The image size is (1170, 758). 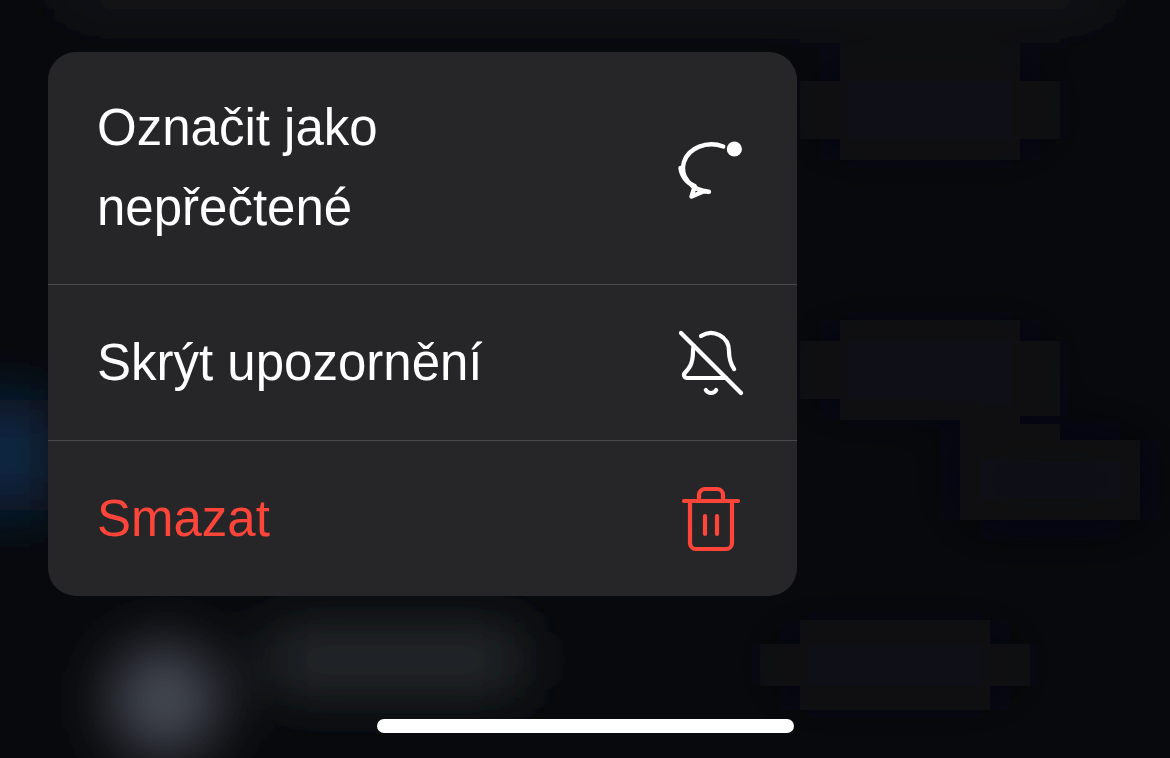 I want to click on menu-item: Smazat, so click(x=422, y=518).